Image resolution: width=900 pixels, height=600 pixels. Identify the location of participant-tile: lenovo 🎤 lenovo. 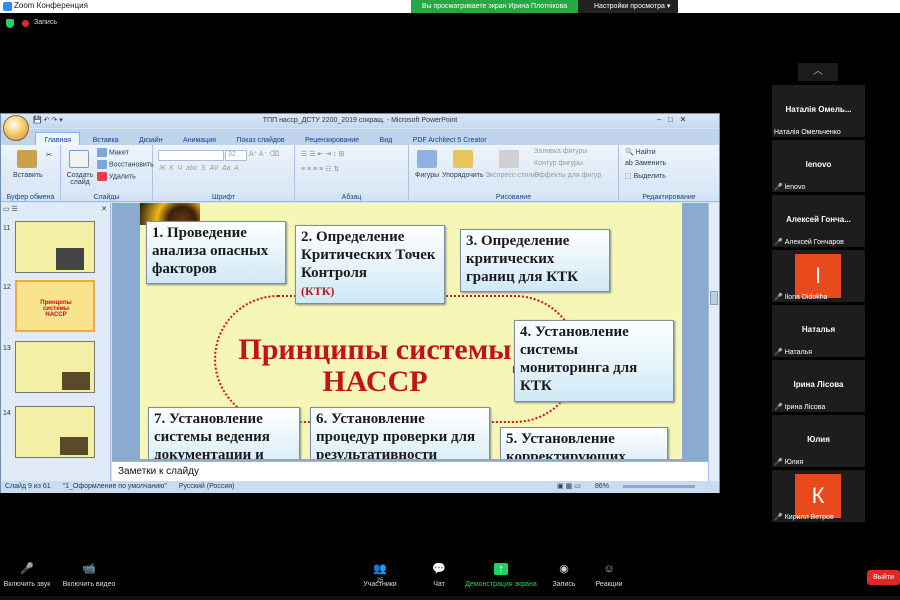
(818, 166).